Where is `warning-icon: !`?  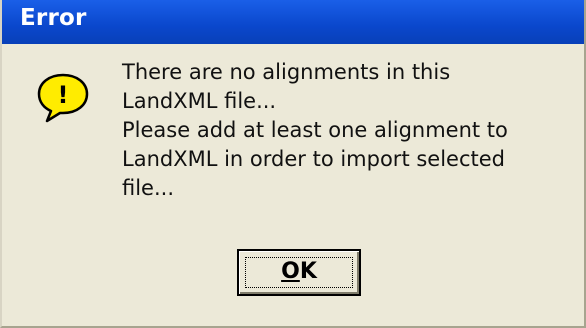
warning-icon: ! is located at coordinates (63, 98).